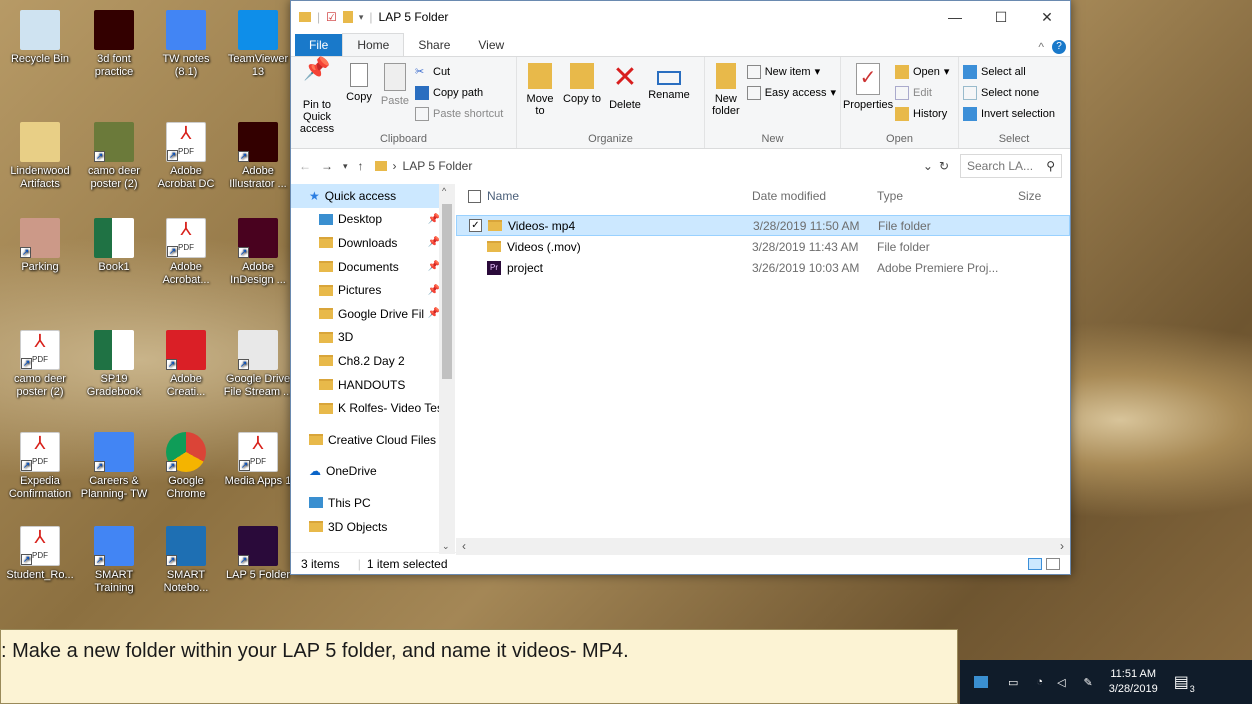  Describe the element at coordinates (40, 38) in the screenshot. I see `desktop-icon: Recycle Bin` at that location.